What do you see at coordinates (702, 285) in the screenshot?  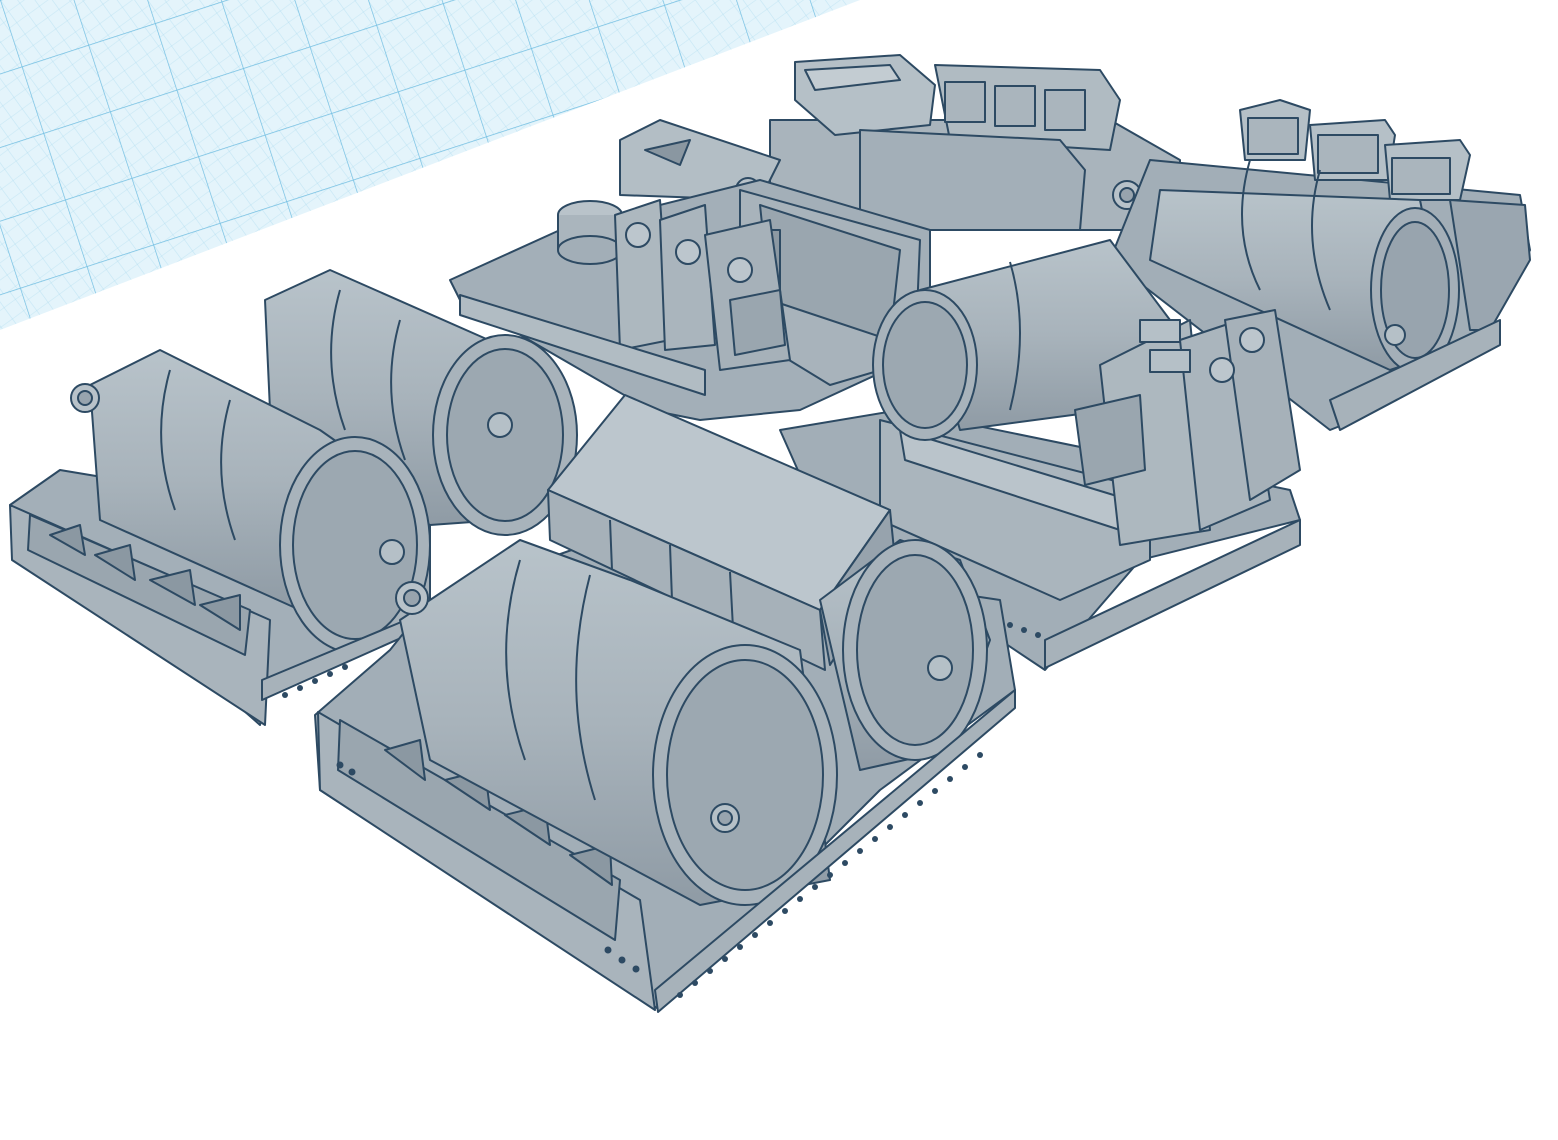 I see `jerrycan-group` at bounding box center [702, 285].